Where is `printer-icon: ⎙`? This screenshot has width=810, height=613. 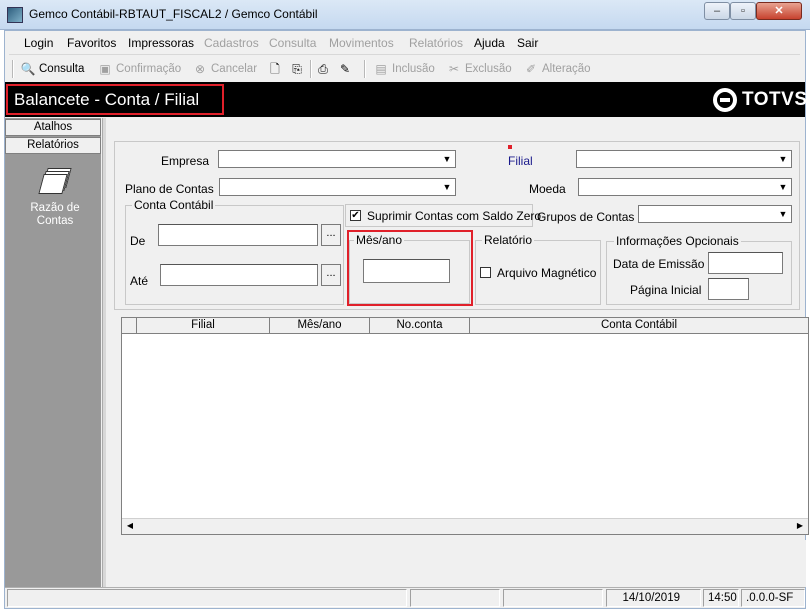
printer-icon: ⎙ is located at coordinates (323, 69).